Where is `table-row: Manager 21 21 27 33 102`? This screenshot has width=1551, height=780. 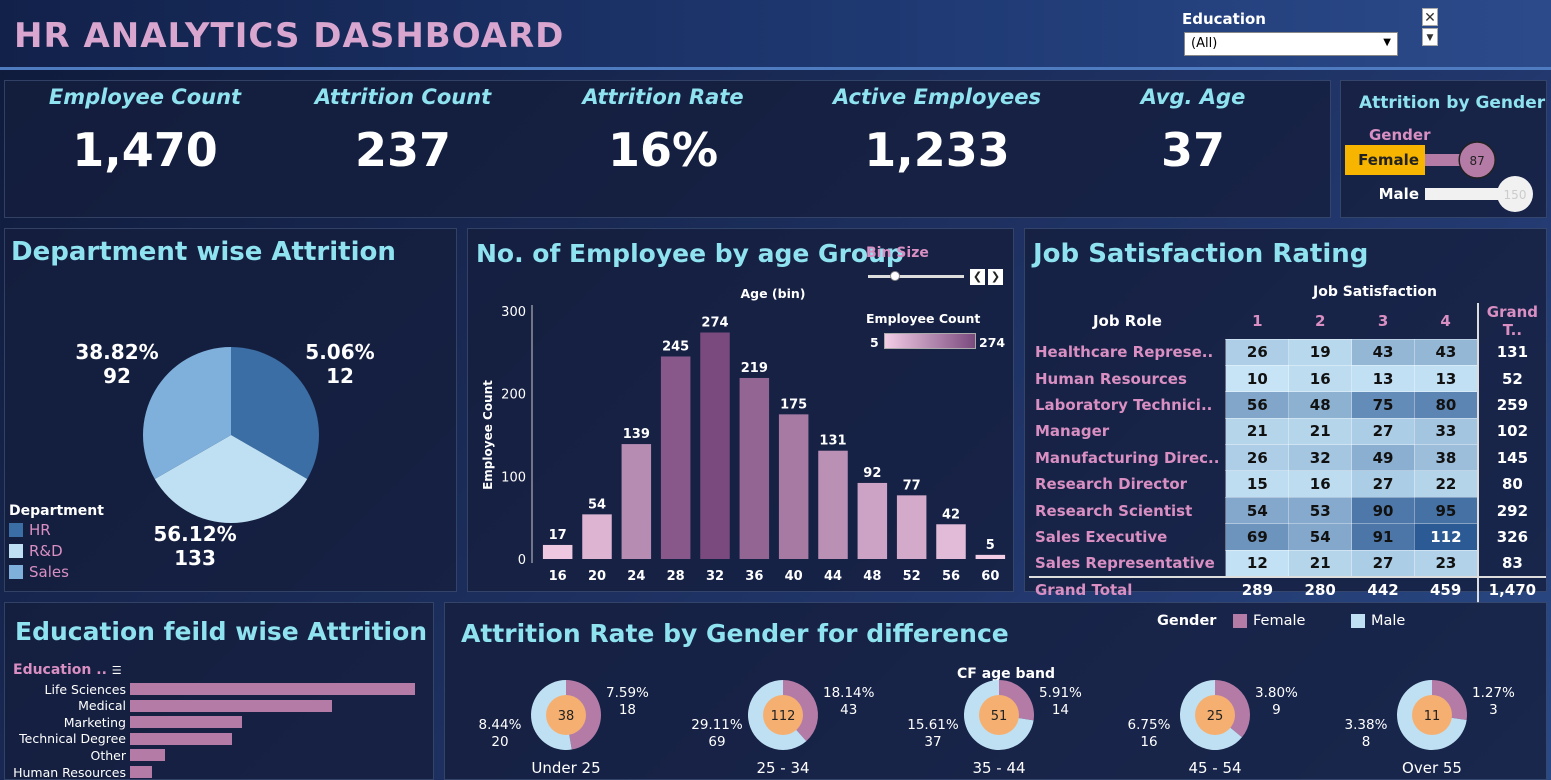
table-row: Manager 21 21 27 33 102 is located at coordinates (1287, 431).